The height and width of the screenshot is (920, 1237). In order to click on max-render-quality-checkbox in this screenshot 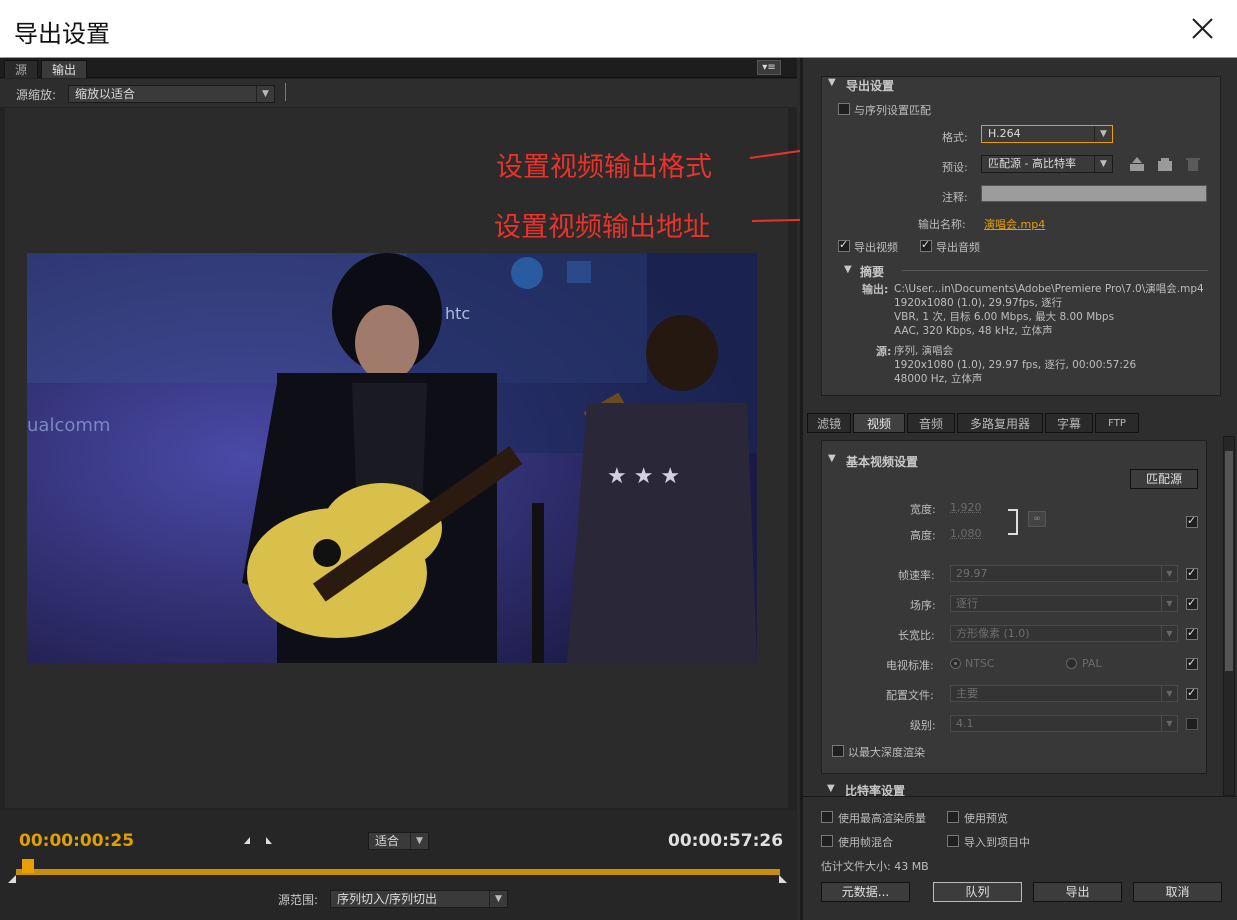, I will do `click(827, 817)`.